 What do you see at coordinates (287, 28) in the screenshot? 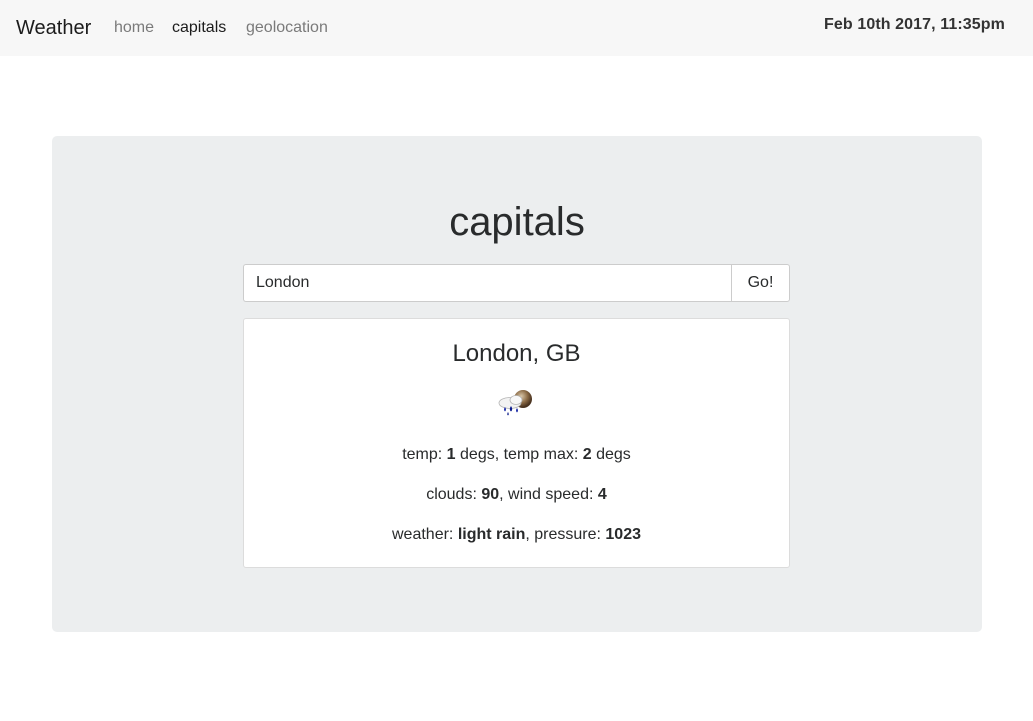
I see `nav-link-geolocation: geolocation` at bounding box center [287, 28].